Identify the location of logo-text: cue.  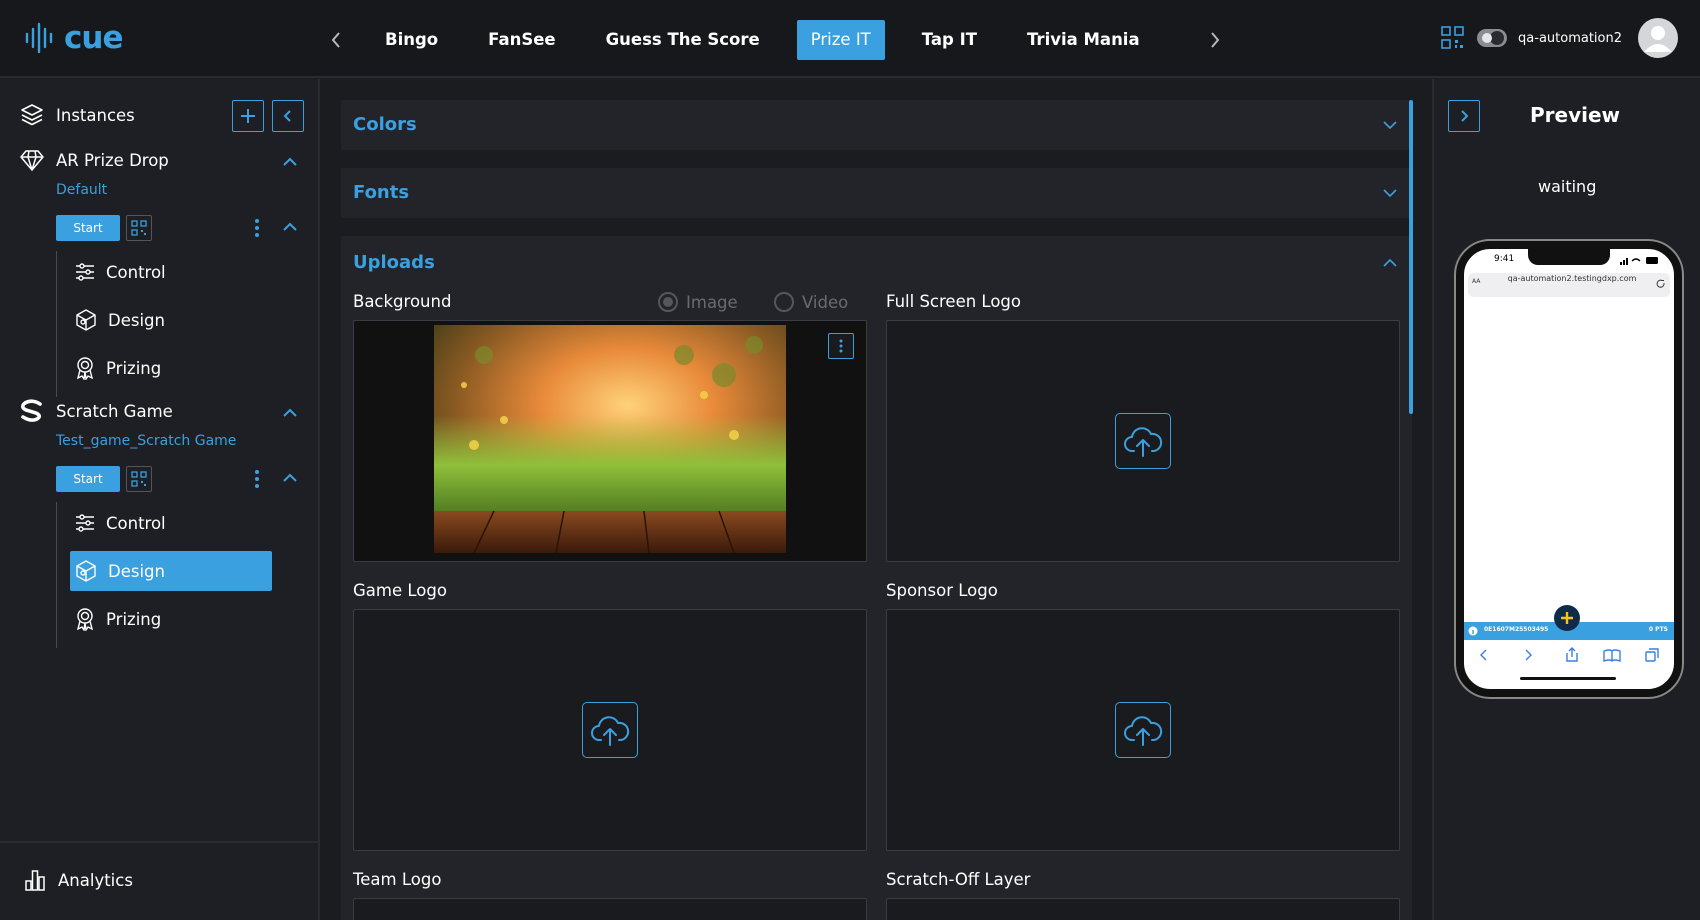
(93, 38).